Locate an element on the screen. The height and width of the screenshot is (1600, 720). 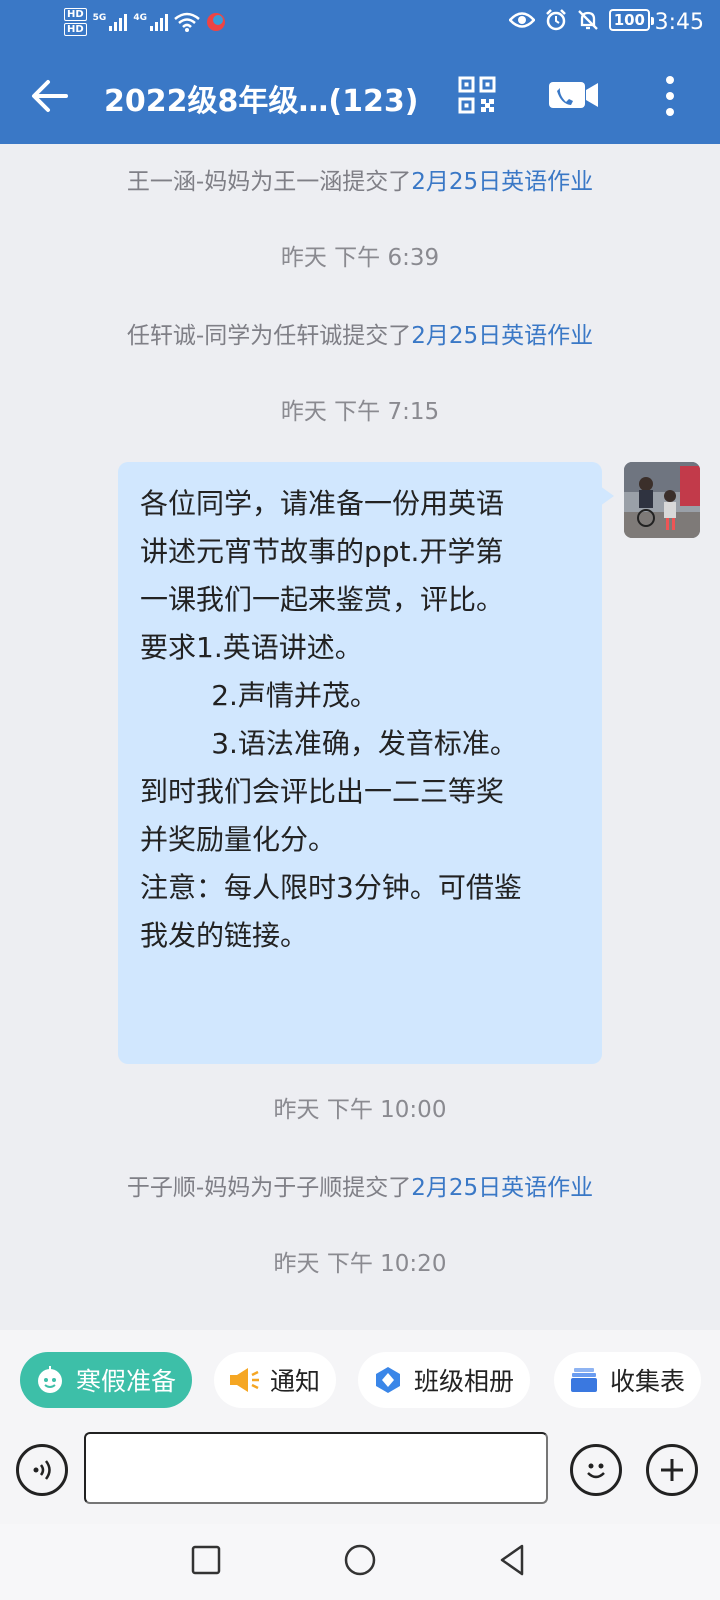
home-circle-icon is located at coordinates (360, 1560).